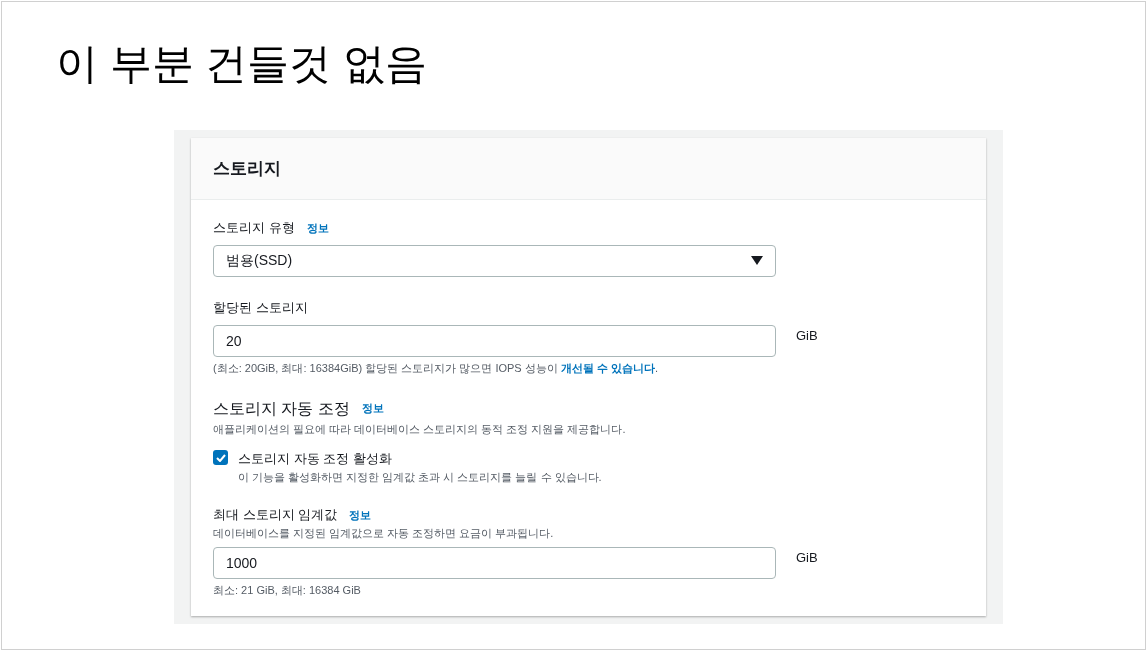  What do you see at coordinates (275, 515) in the screenshot?
I see `field-label: 최대 스토리지 임계값` at bounding box center [275, 515].